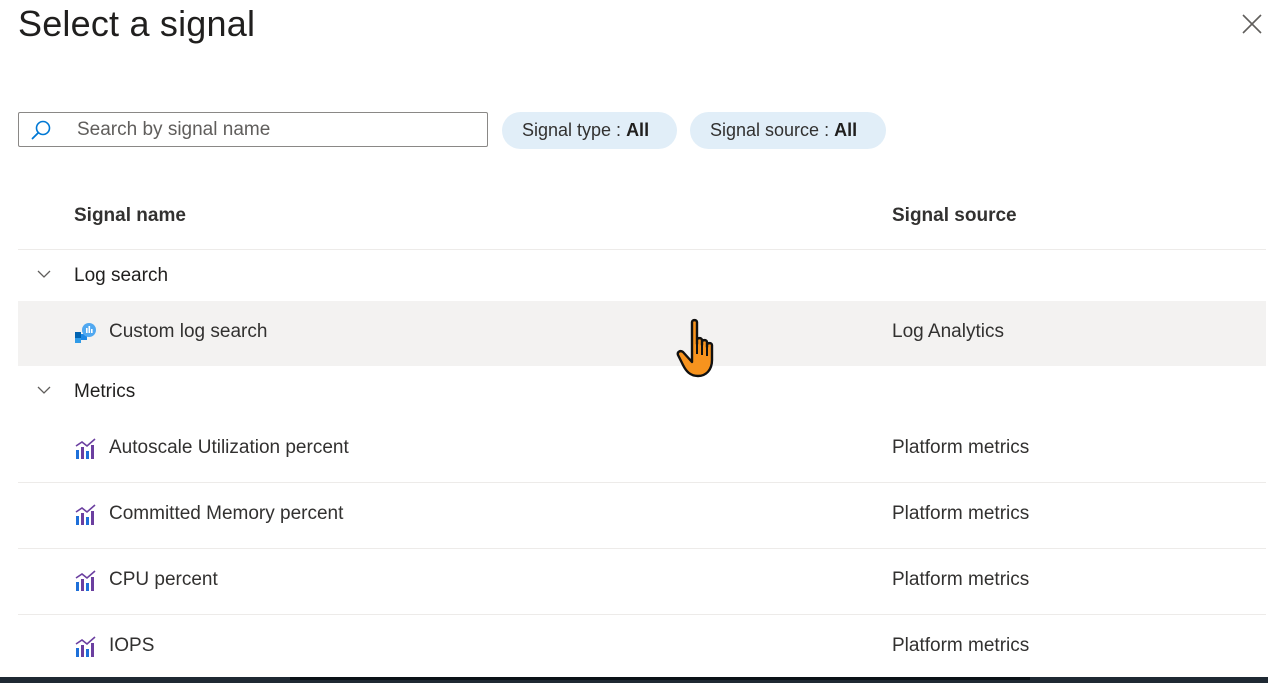  What do you see at coordinates (642, 647) in the screenshot?
I see `table-row: IOPS Platform metrics` at bounding box center [642, 647].